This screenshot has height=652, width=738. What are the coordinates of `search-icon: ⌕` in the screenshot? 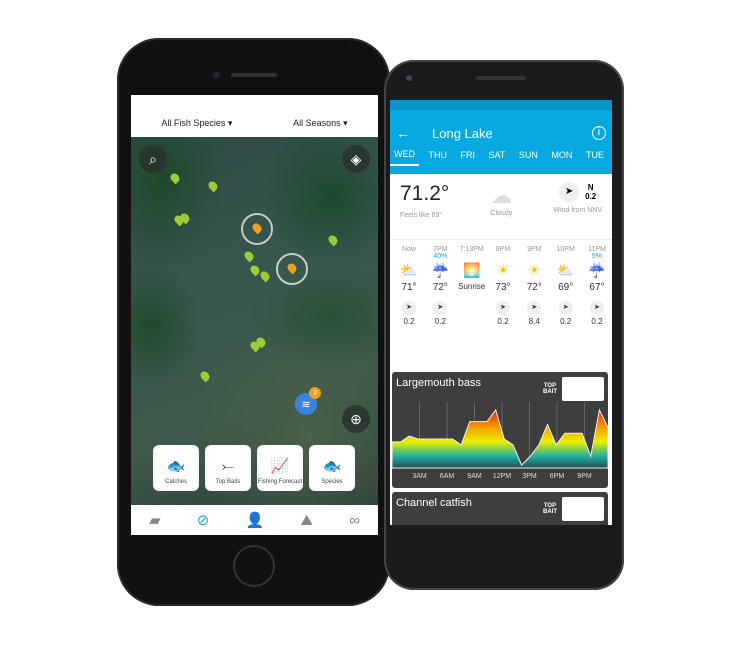 It's located at (153, 159).